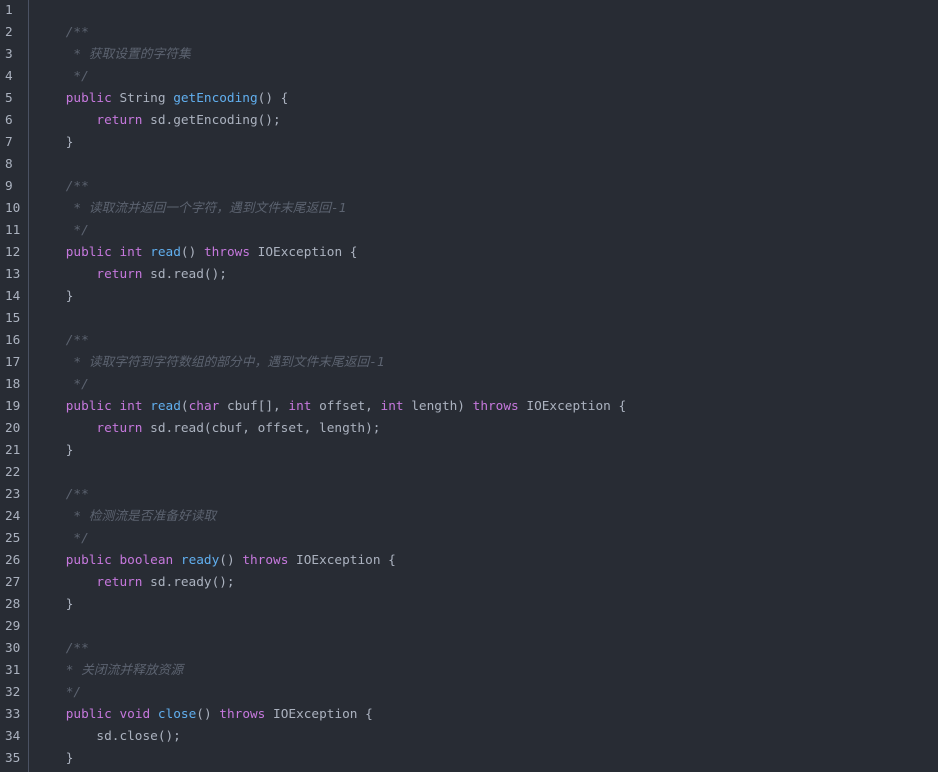 This screenshot has width=938, height=772. What do you see at coordinates (469, 121) in the screenshot?
I see `code-line: 6 return sd.getEncoding();` at bounding box center [469, 121].